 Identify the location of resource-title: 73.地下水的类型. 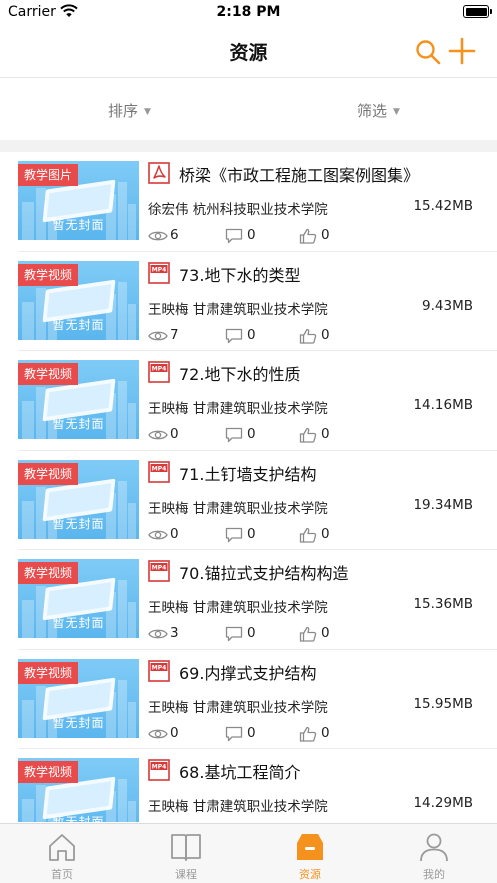
(240, 275).